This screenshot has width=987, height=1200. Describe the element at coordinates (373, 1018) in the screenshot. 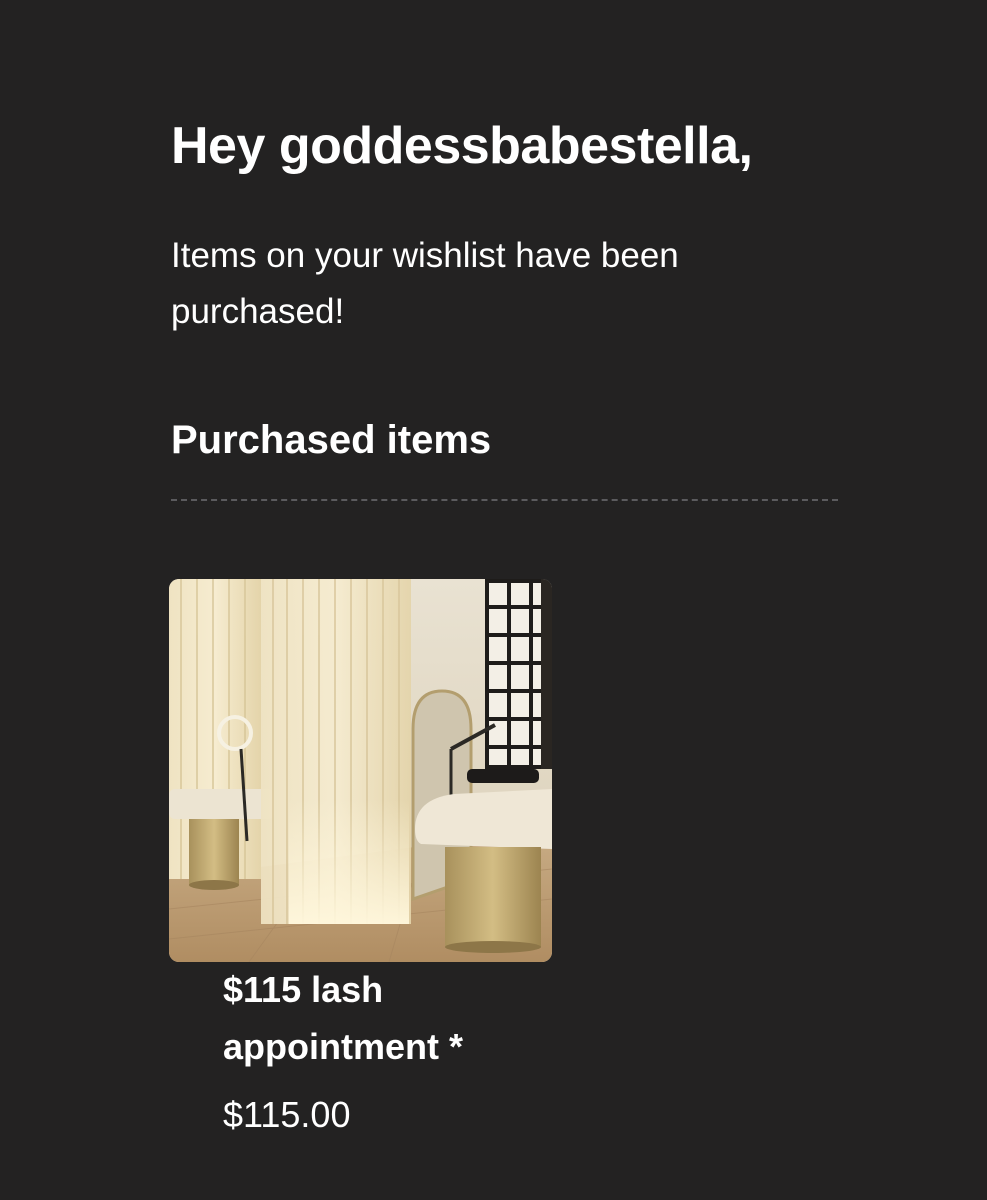

I see `item-name: $115 lash appointment *` at that location.